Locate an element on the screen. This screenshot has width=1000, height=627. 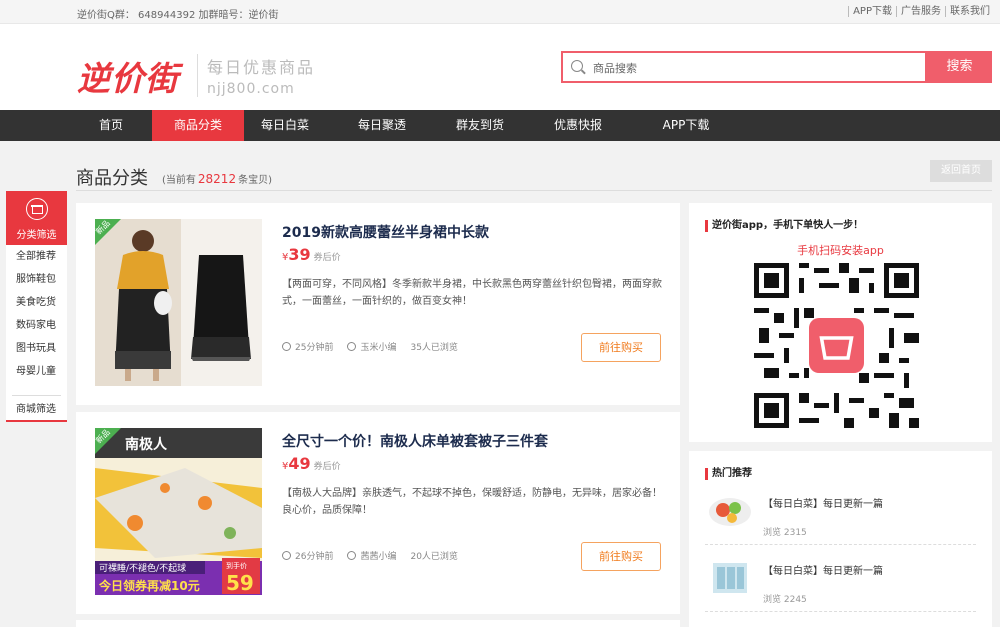
post-time: 25分钟前 is located at coordinates (314, 348).